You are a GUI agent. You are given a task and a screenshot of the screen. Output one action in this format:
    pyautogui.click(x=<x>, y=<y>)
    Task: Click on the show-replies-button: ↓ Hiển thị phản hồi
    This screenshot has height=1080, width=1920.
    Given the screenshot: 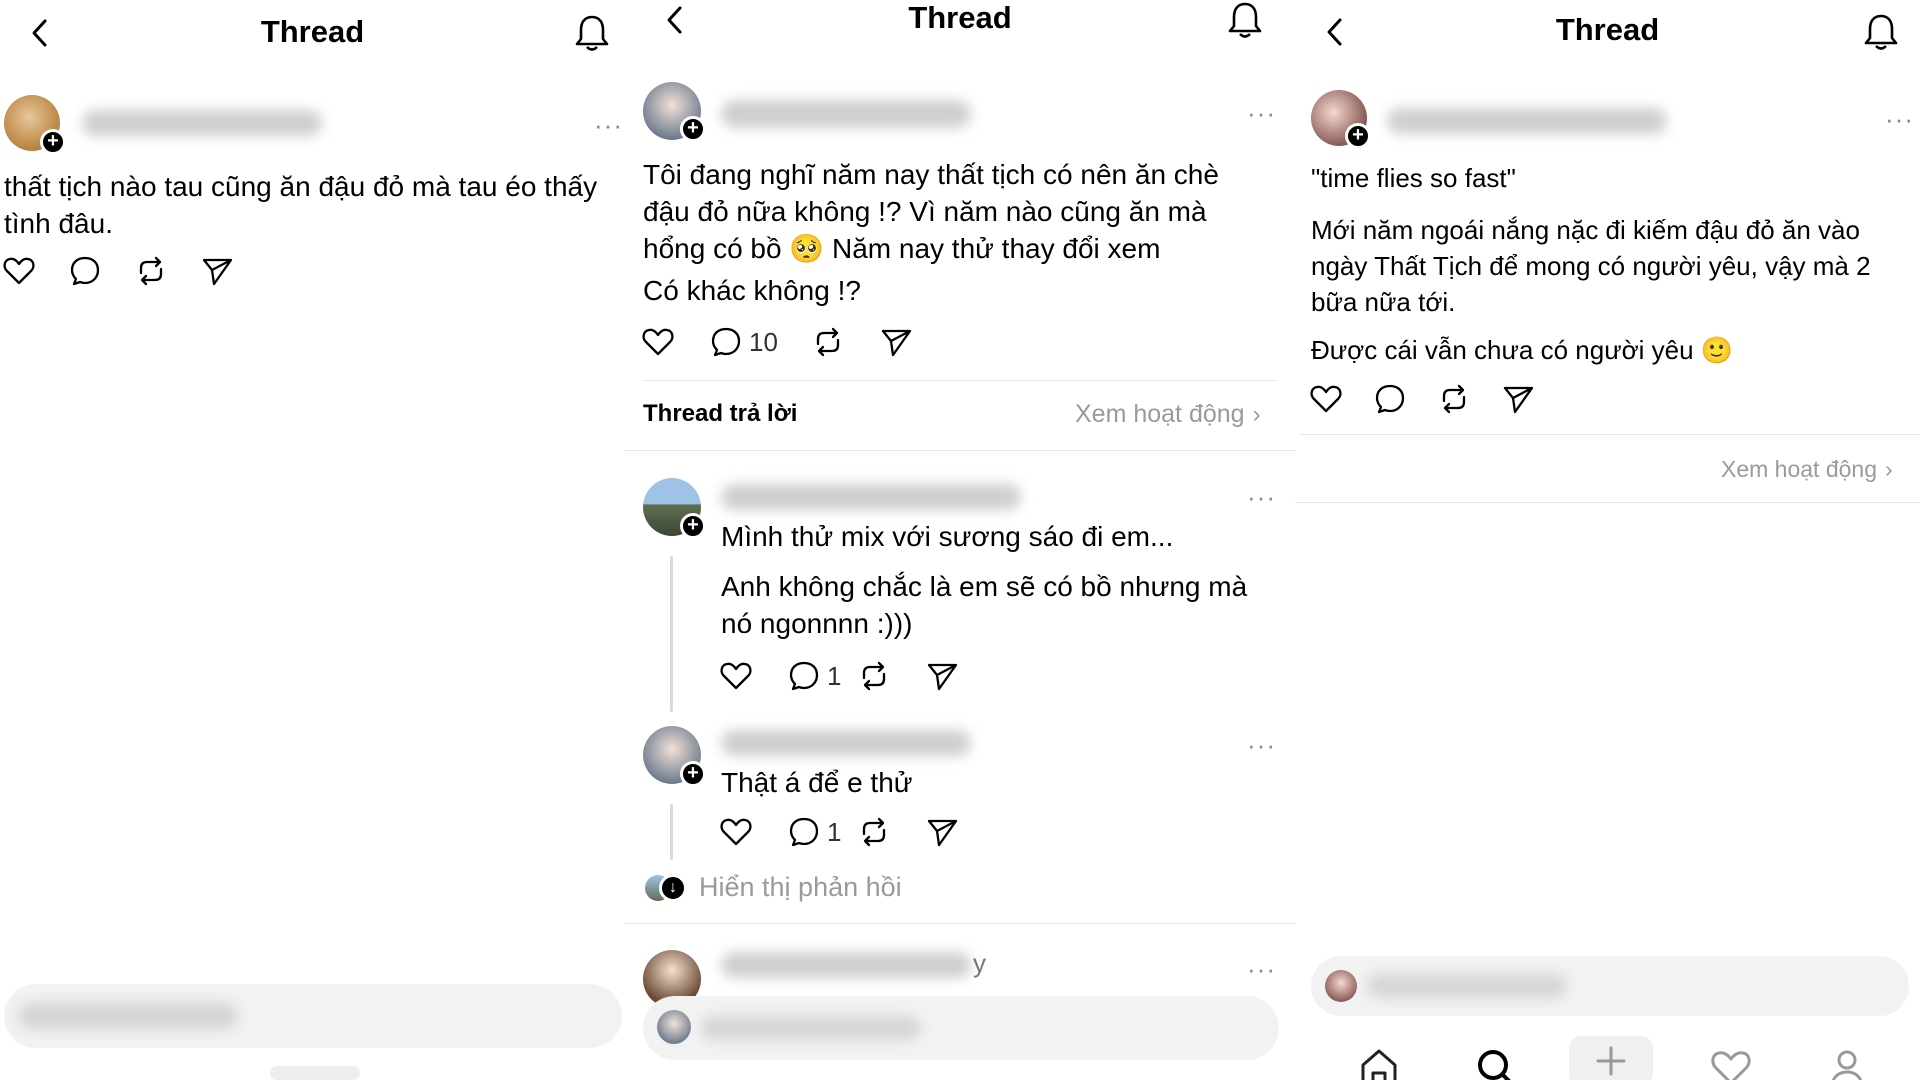 What is the action you would take?
    pyautogui.click(x=773, y=887)
    